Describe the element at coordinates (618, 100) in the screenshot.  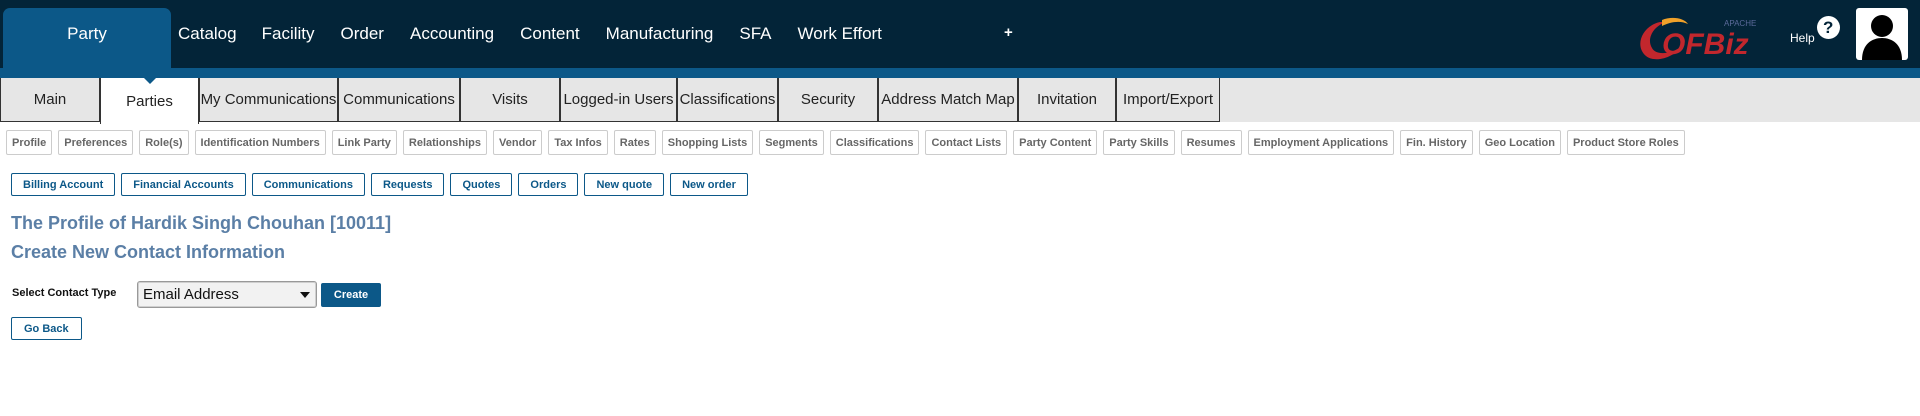
I see `tab-logged-in-users: Logged-in Users` at that location.